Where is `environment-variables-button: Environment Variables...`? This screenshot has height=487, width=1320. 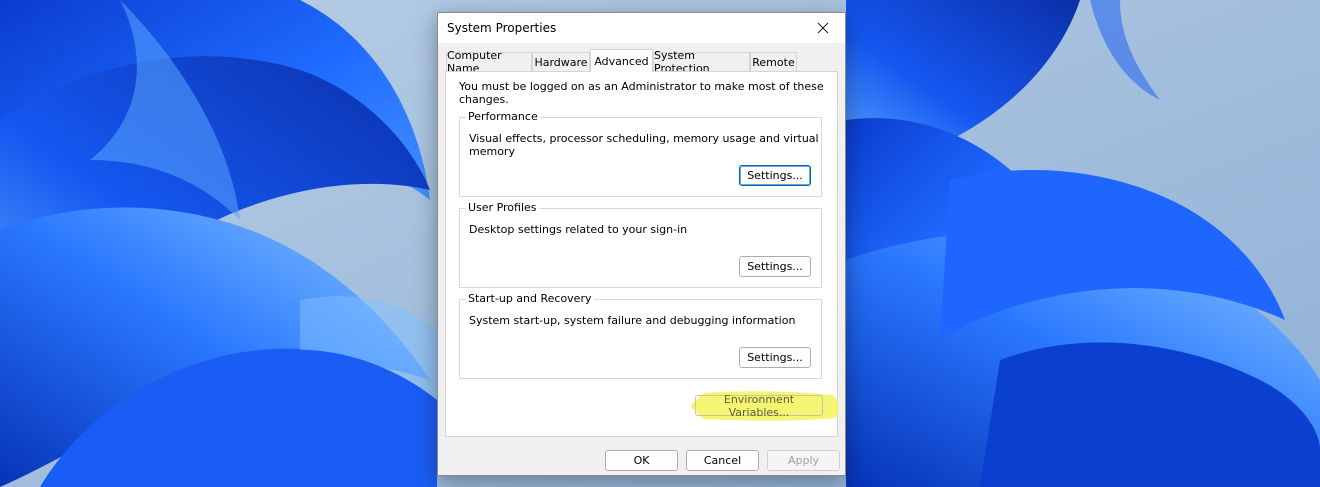
environment-variables-button: Environment Variables... is located at coordinates (759, 406).